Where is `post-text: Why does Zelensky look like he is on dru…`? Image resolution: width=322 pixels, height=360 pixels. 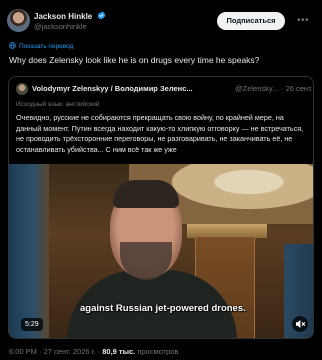
post-text: Why does Zelensky look like he is on dru… is located at coordinates (134, 60).